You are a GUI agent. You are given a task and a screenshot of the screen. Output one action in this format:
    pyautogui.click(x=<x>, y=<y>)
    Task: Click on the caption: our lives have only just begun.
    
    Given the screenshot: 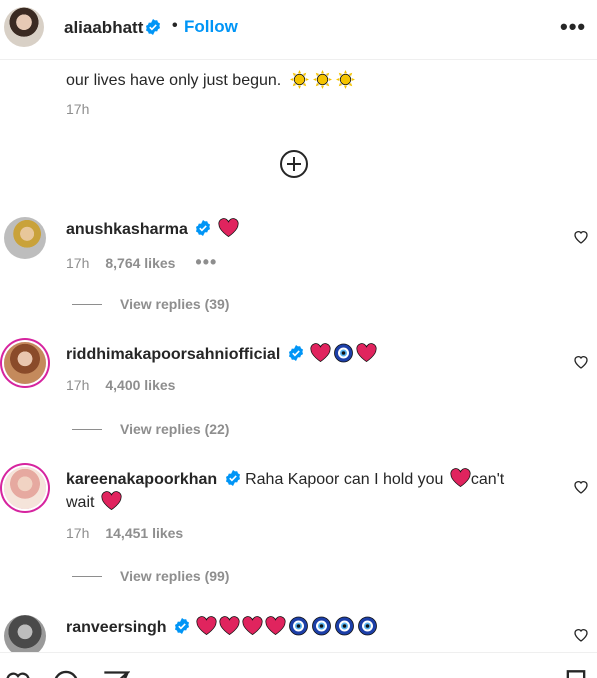 What is the action you would take?
    pyautogui.click(x=210, y=80)
    